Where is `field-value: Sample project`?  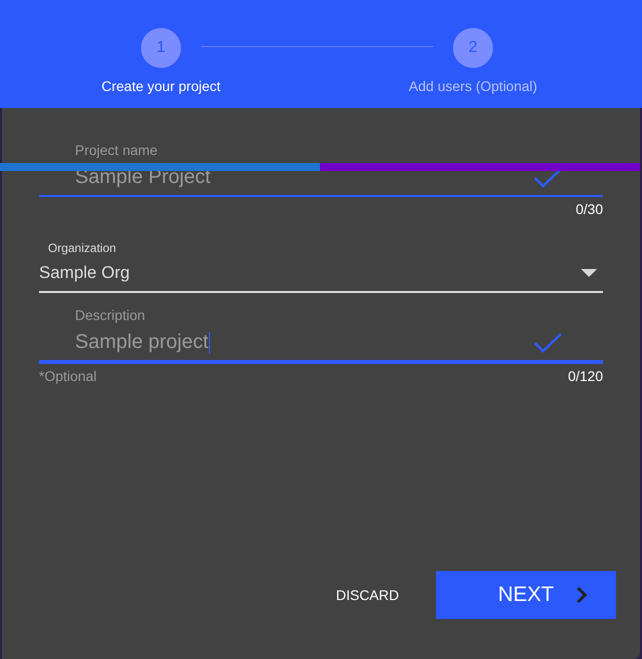
field-value: Sample project is located at coordinates (142, 342).